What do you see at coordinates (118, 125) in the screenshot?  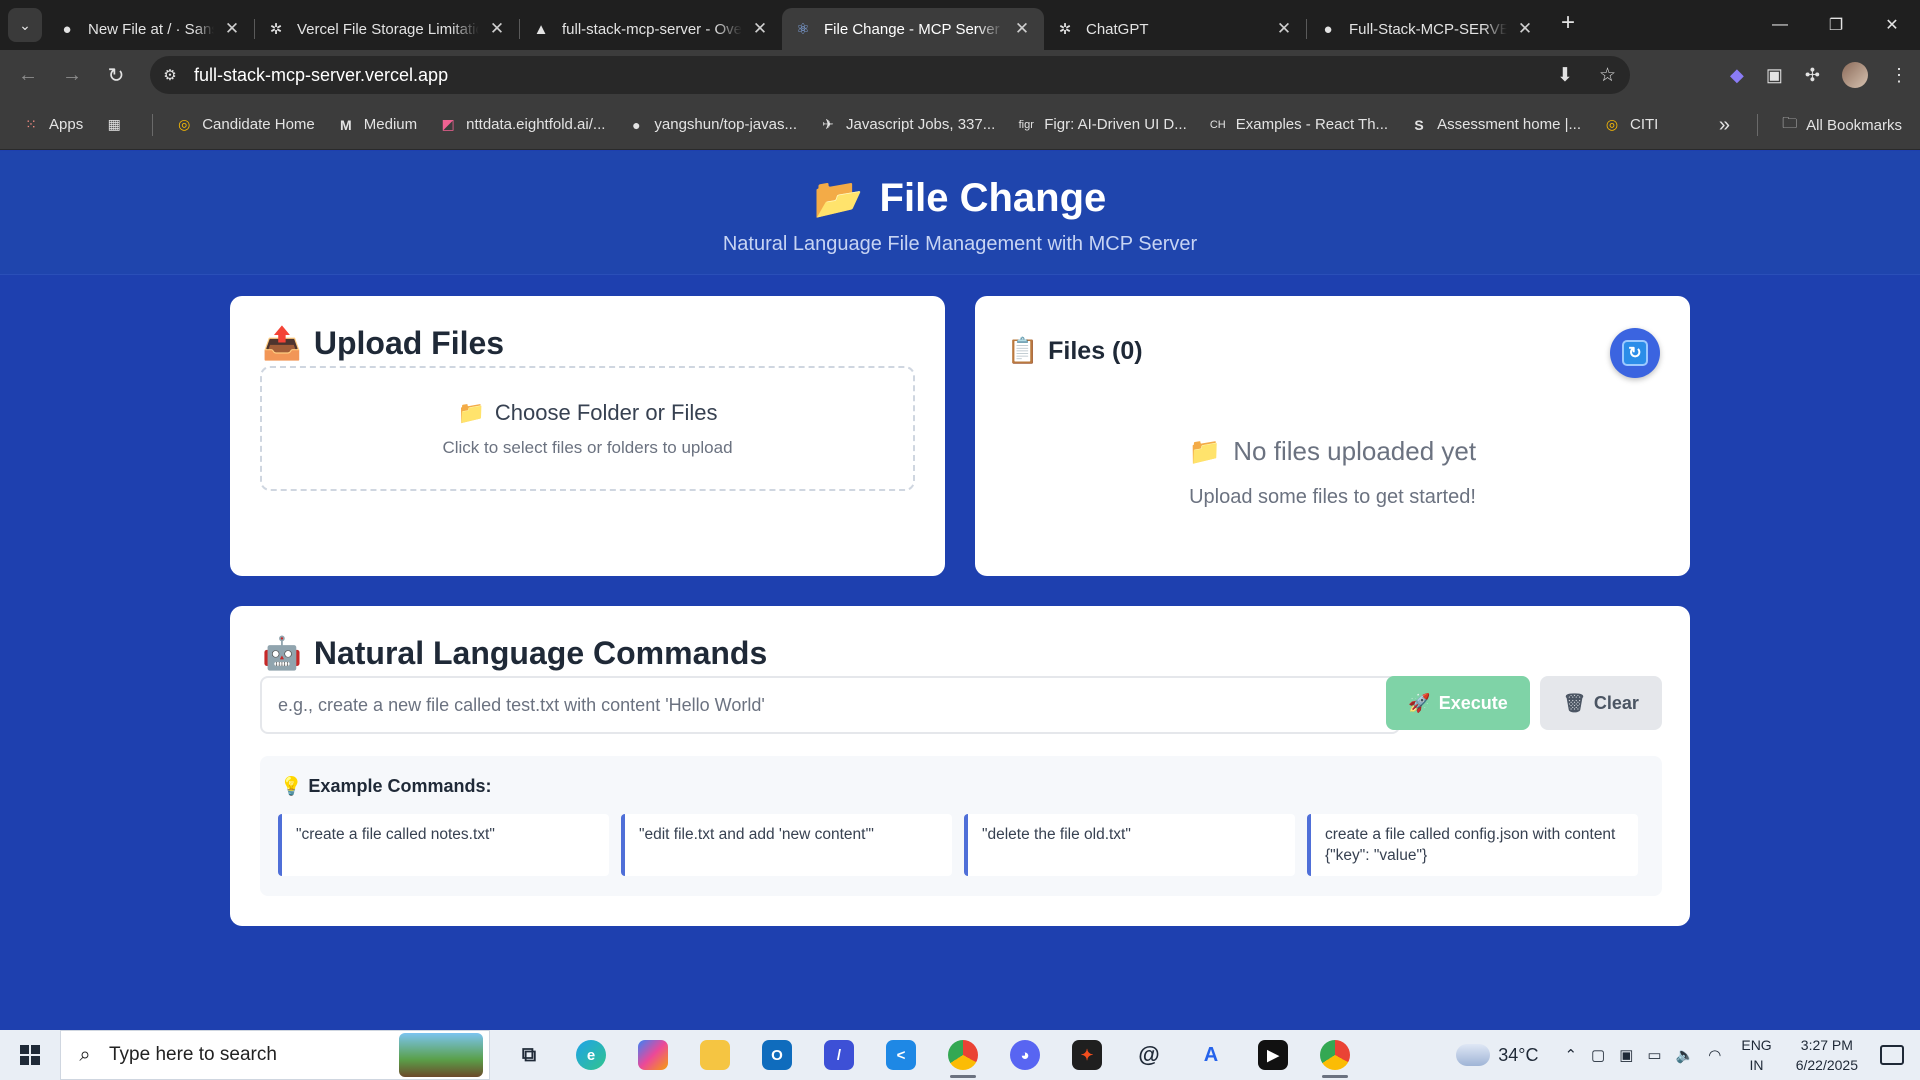 I see `bookmark-tab-groups: ▦` at bounding box center [118, 125].